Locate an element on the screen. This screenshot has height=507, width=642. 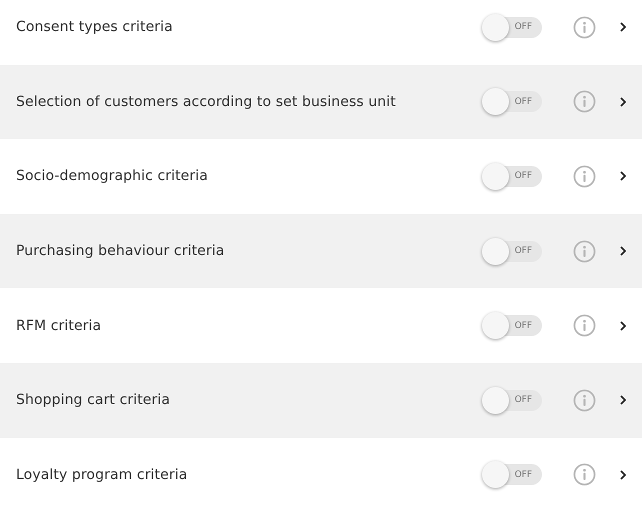
criteria-label: Consent types criteria is located at coordinates (95, 27).